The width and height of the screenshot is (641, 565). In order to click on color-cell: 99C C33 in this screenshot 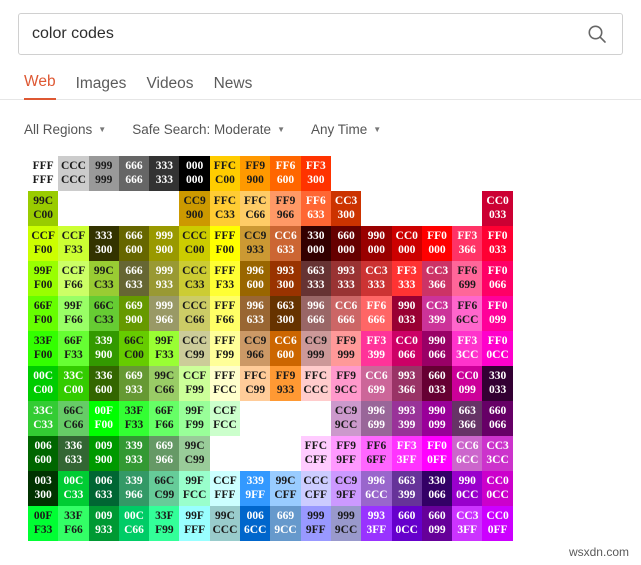, I will do `click(103, 278)`.